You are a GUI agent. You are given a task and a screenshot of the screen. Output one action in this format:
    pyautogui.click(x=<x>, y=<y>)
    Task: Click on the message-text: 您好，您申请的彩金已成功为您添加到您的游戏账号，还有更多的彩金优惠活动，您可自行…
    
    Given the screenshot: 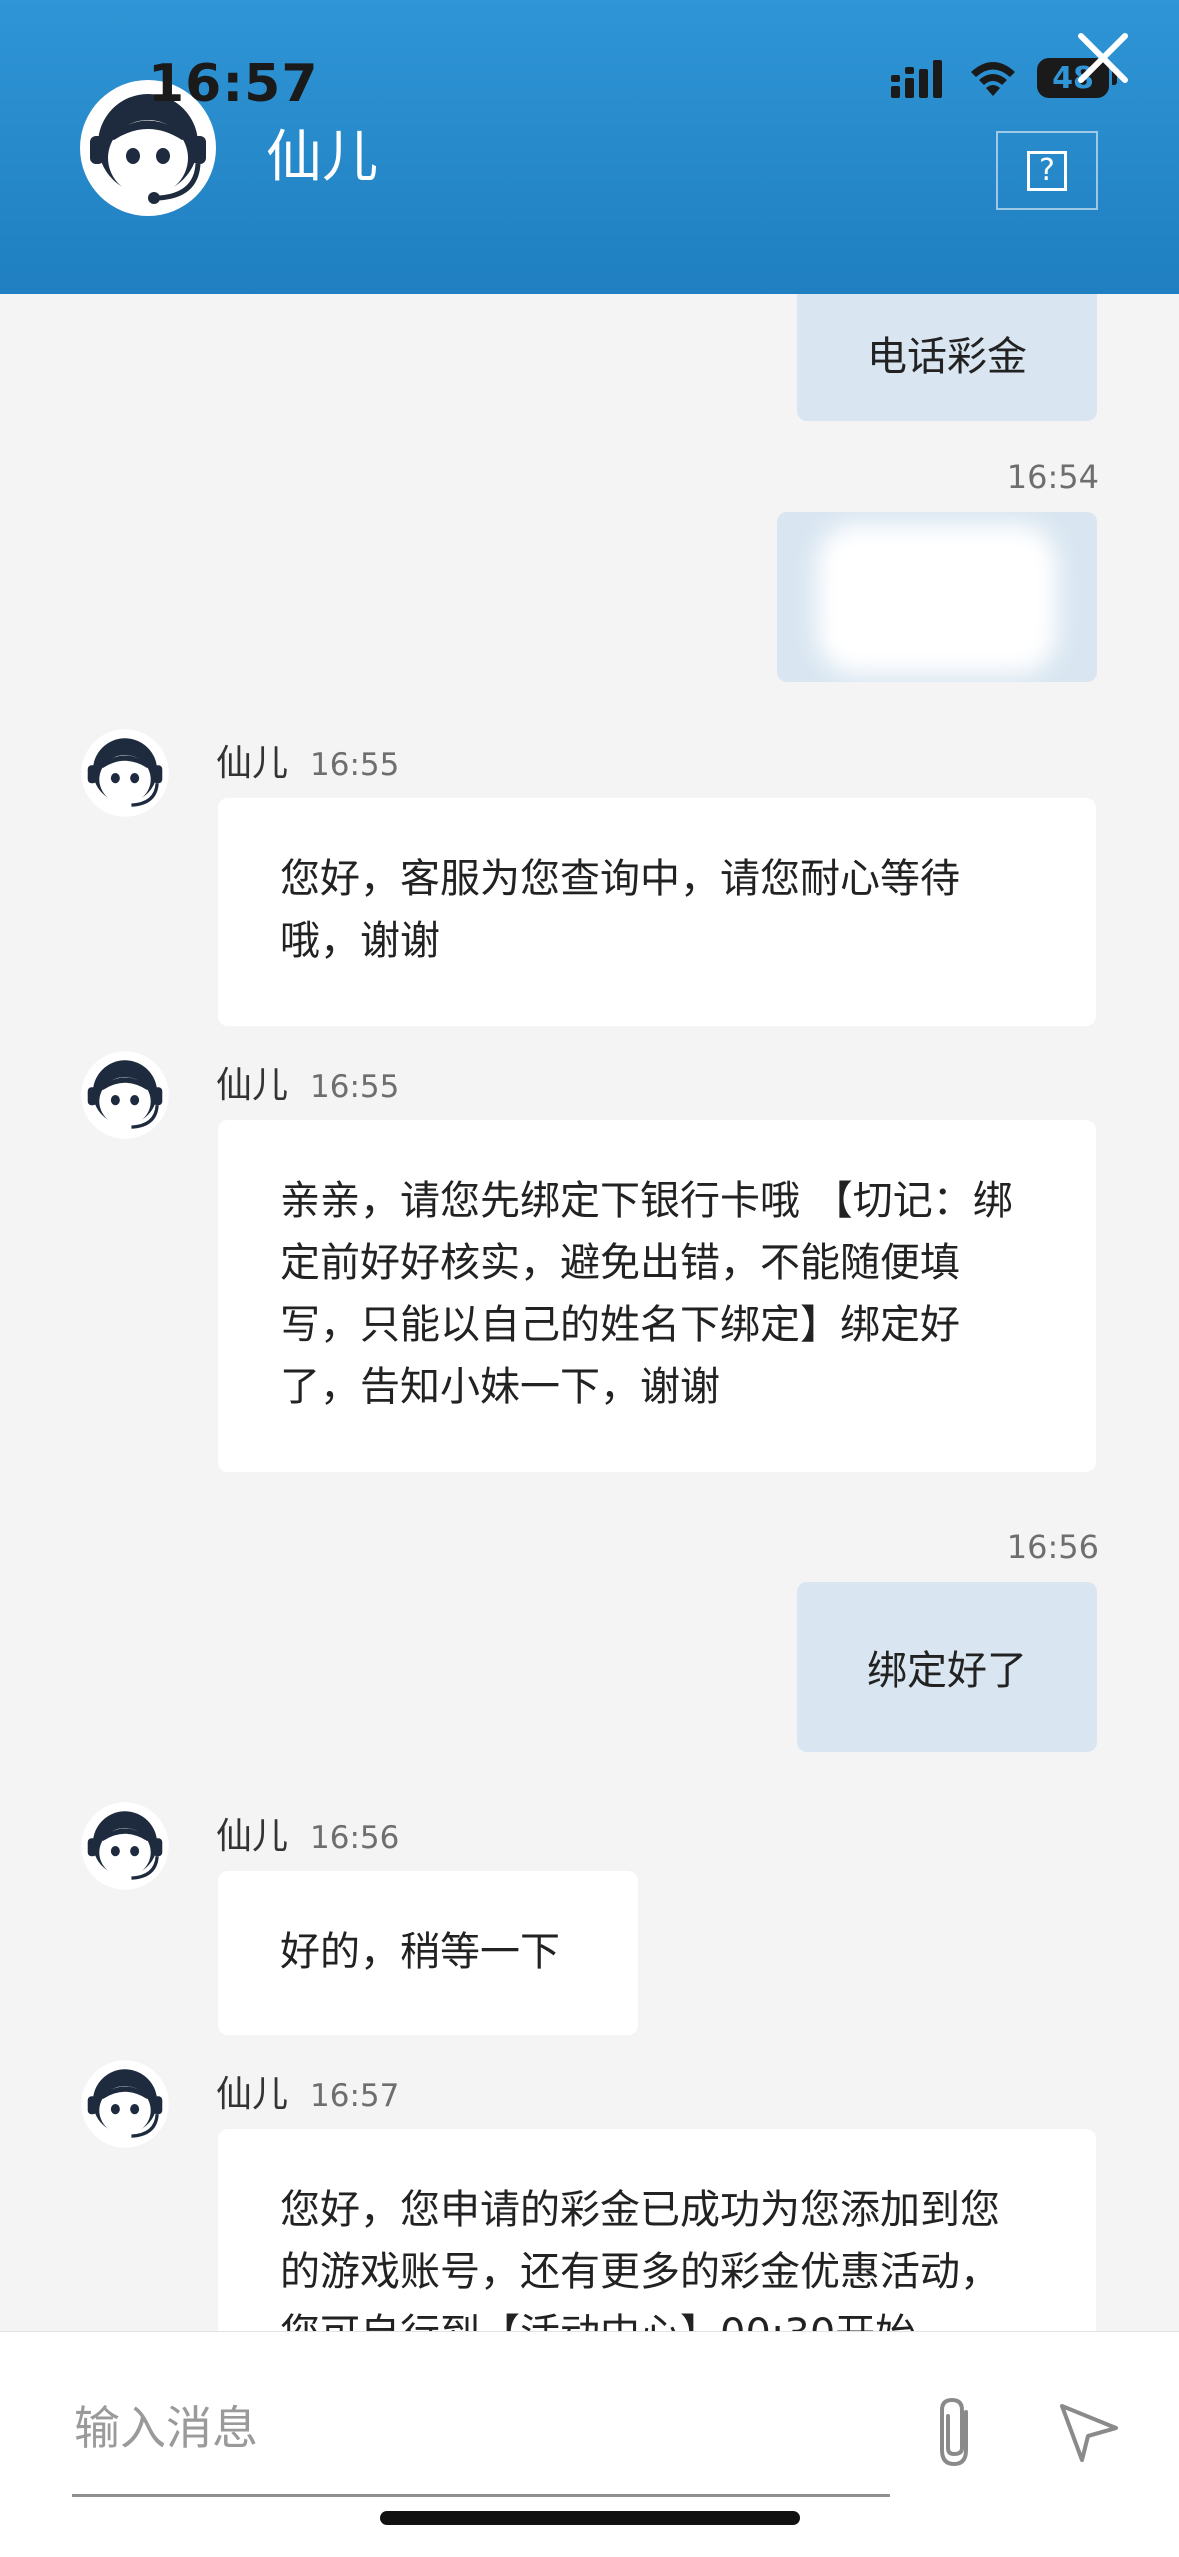 What is the action you would take?
    pyautogui.click(x=640, y=2259)
    